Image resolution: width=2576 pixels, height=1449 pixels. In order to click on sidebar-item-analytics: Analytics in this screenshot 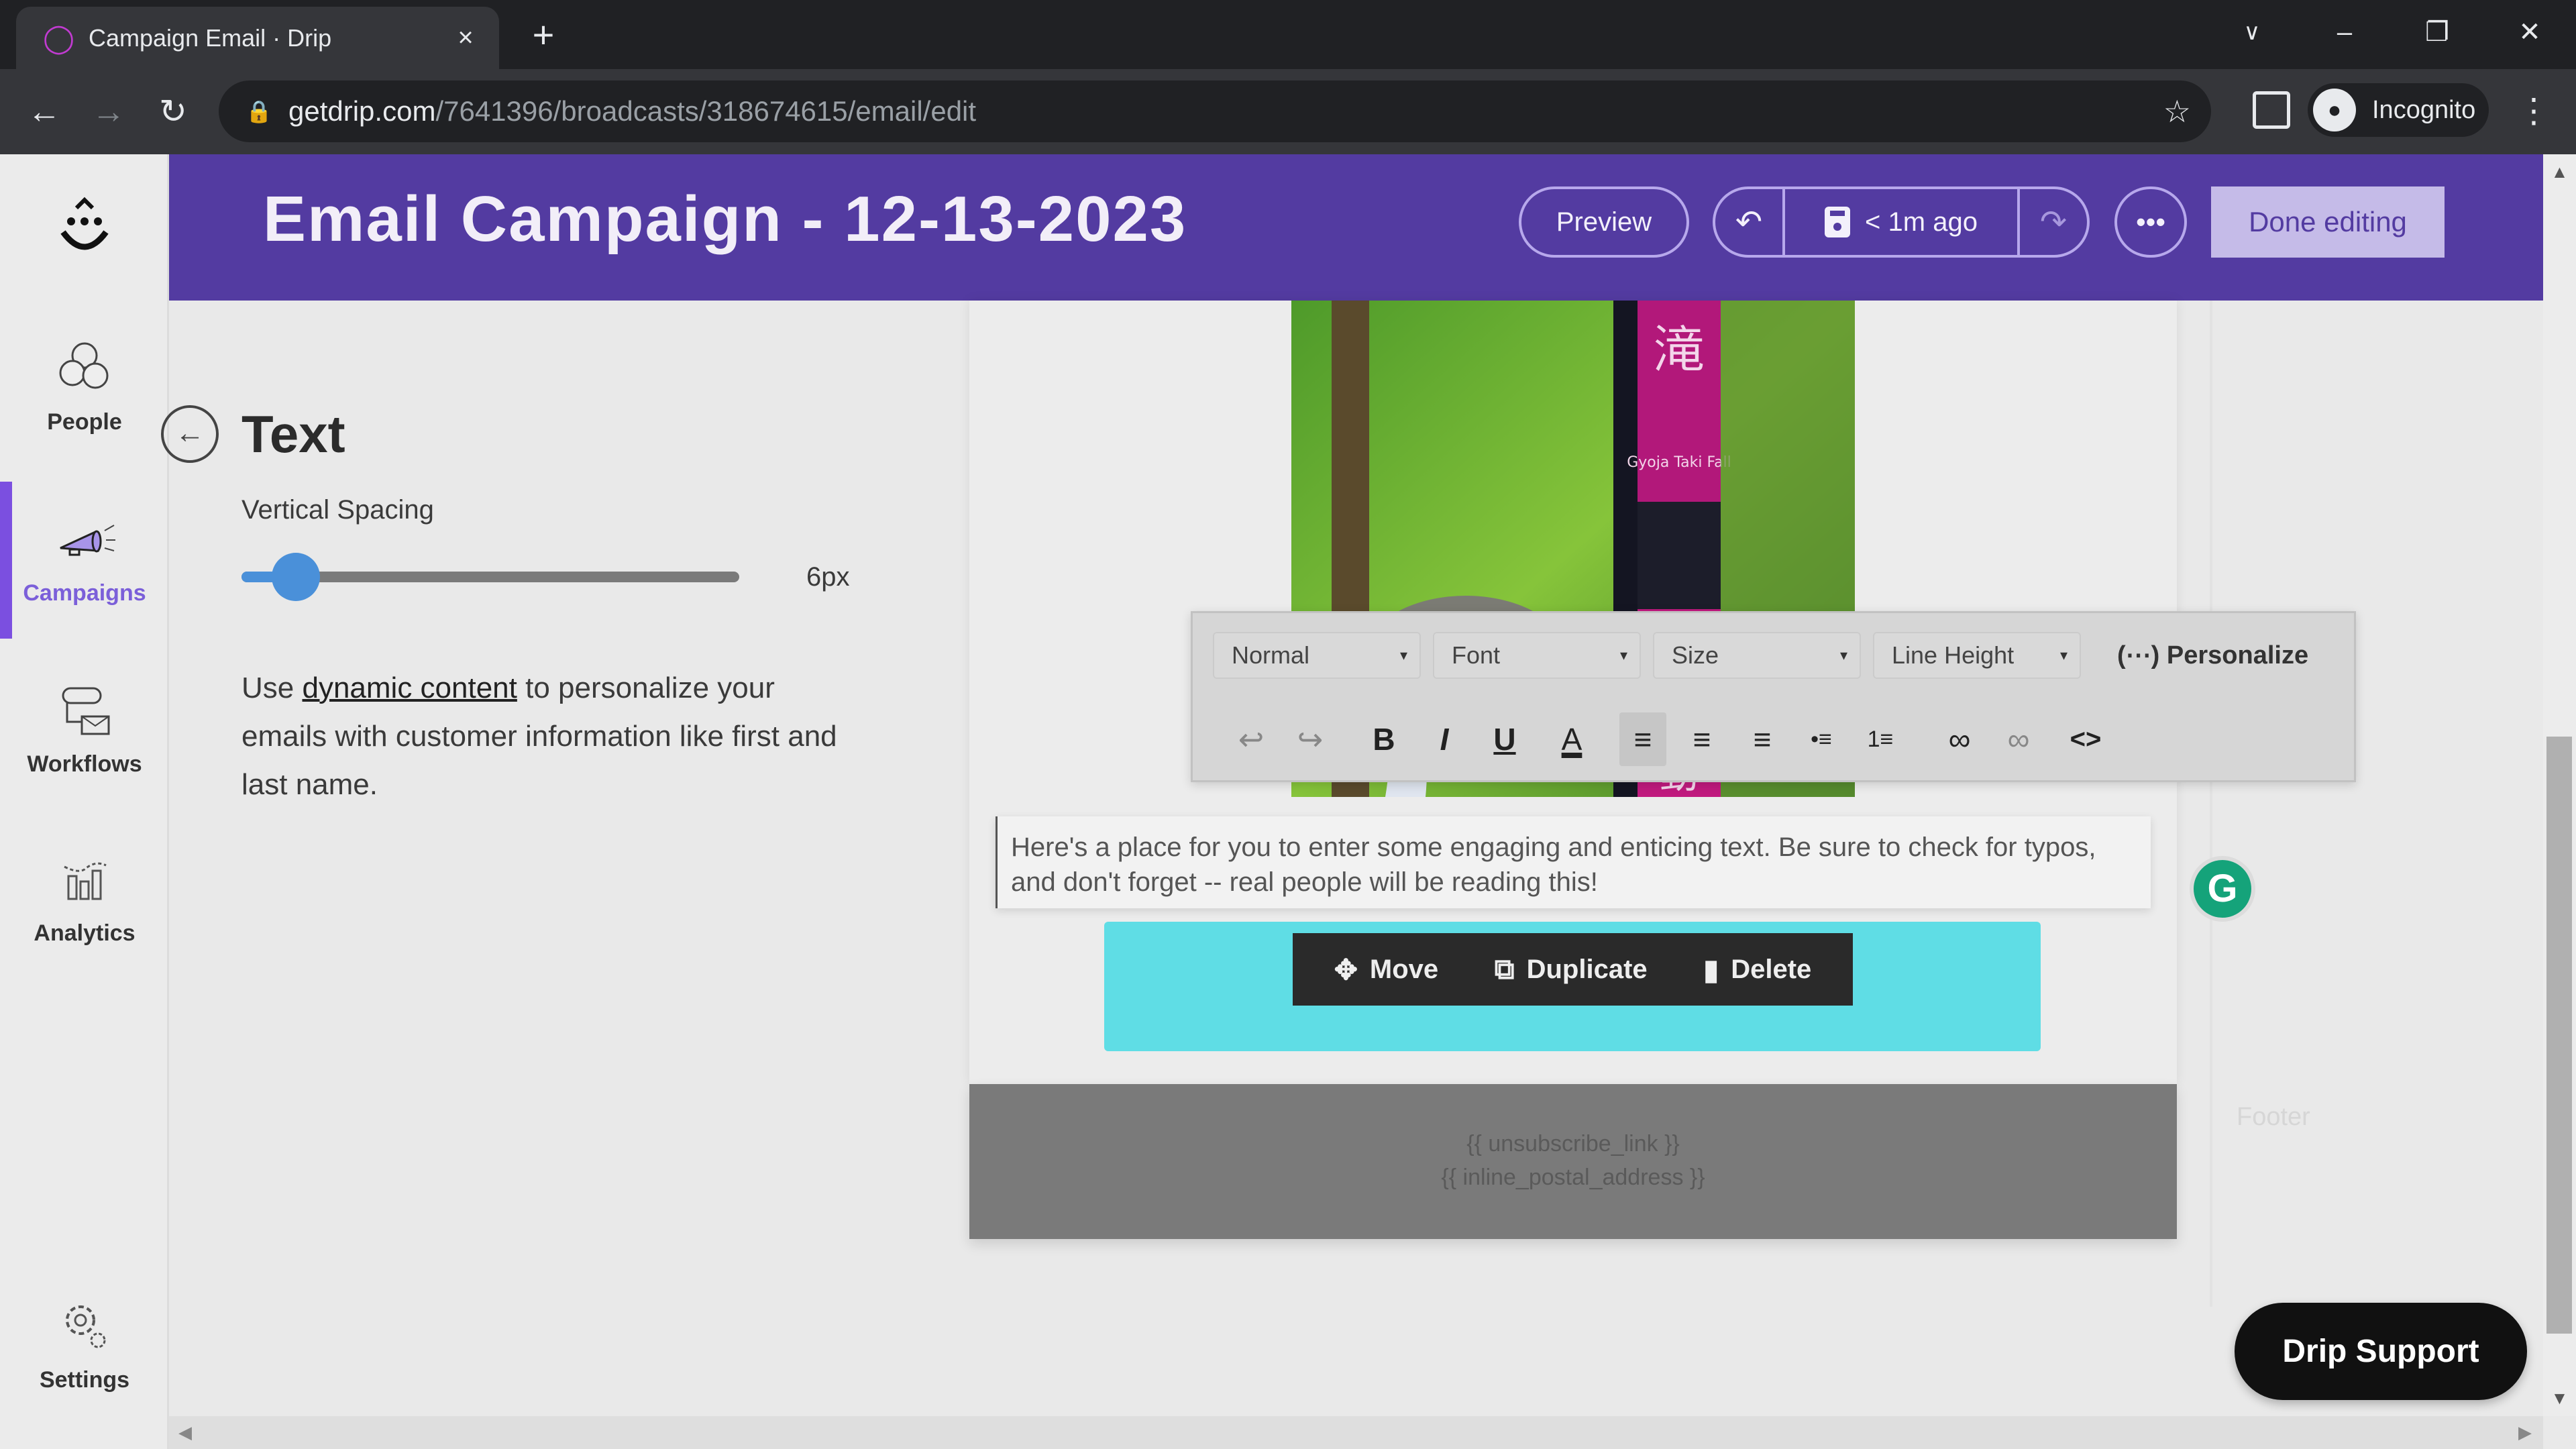, I will do `click(84, 920)`.